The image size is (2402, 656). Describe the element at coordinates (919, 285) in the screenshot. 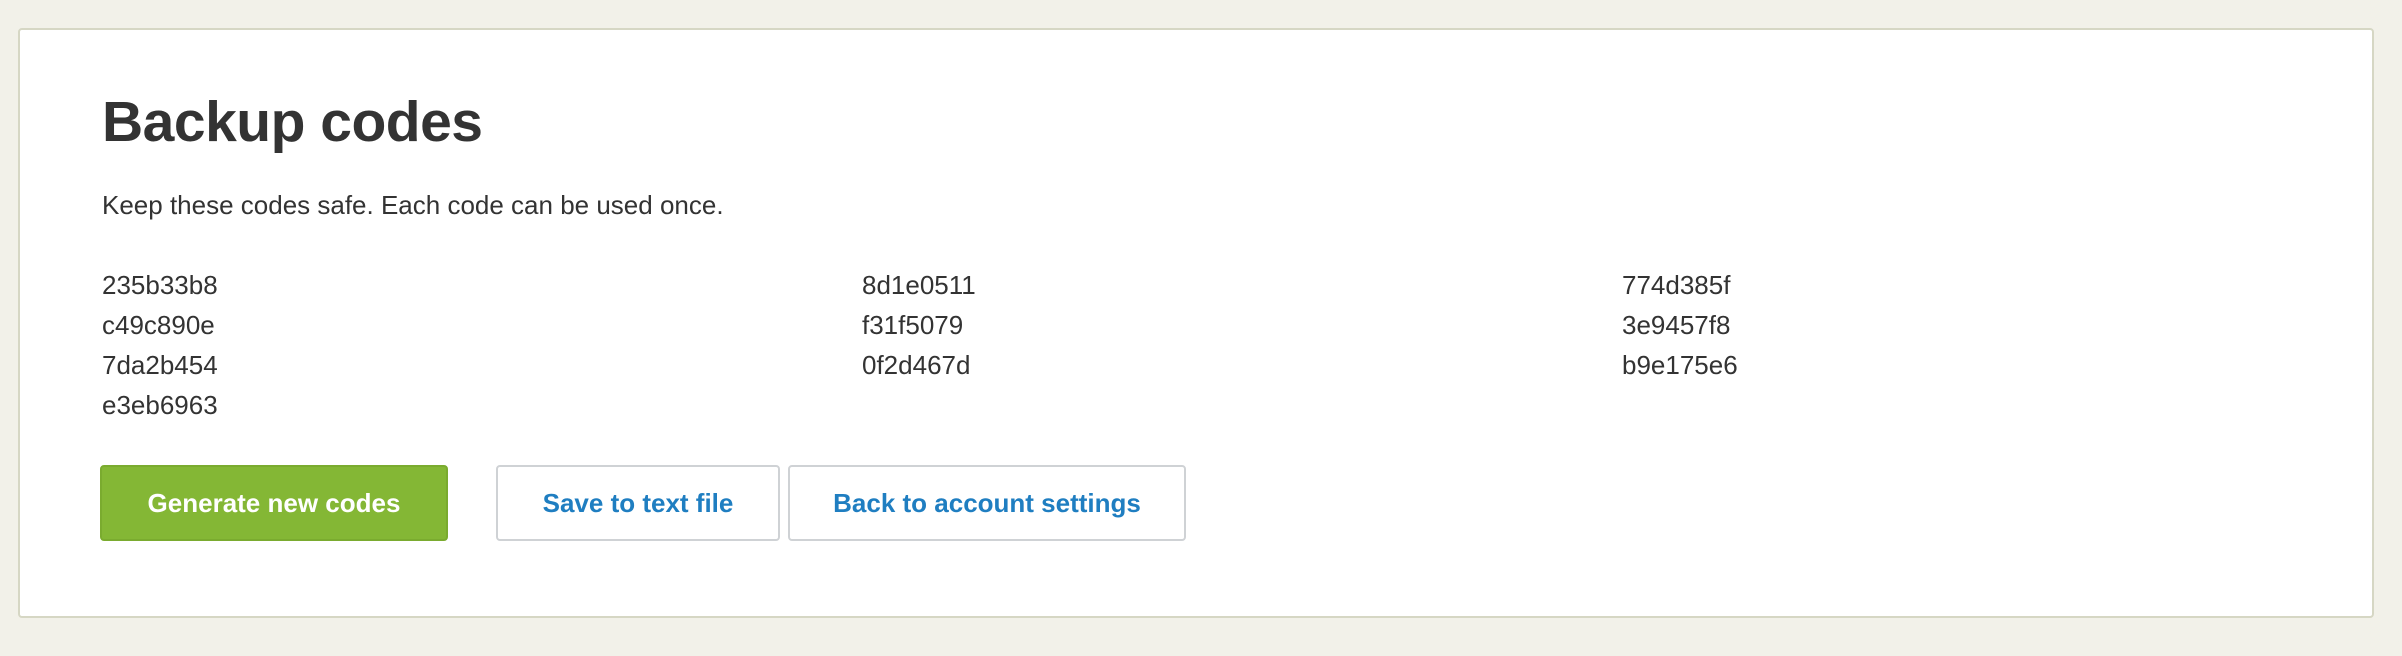

I see `backup-code: 8d1e0511` at that location.